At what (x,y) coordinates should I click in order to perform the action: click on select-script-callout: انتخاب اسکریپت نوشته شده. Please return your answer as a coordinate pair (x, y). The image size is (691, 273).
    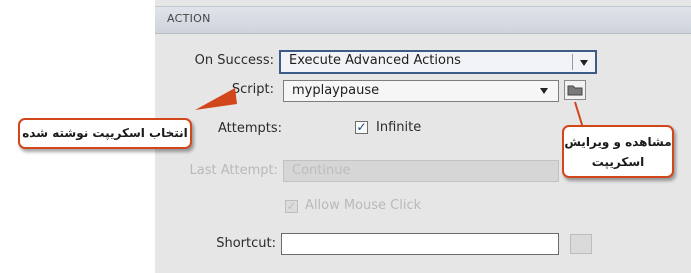
    Looking at the image, I should click on (105, 133).